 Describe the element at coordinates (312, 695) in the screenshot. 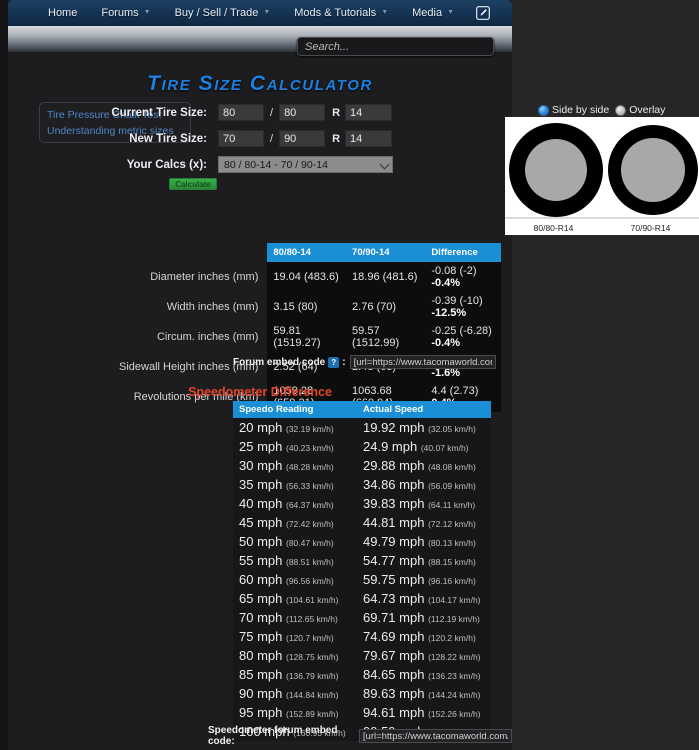

I see `speedo-reading-kmh: (144.84 km/h)` at that location.